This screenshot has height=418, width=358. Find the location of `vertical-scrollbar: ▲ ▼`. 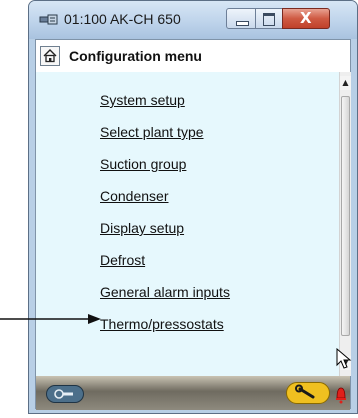

vertical-scrollbar: ▲ ▼ is located at coordinates (345, 224).